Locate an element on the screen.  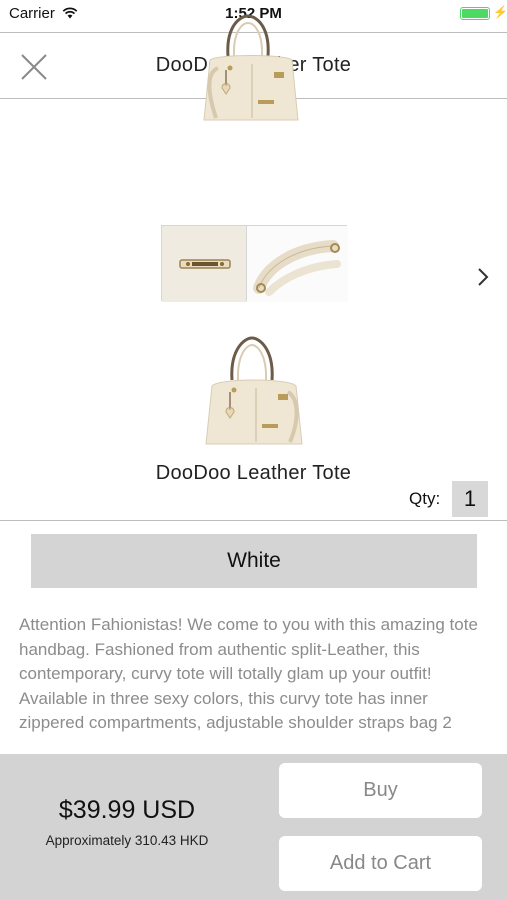
divider is located at coordinates (253, 520).